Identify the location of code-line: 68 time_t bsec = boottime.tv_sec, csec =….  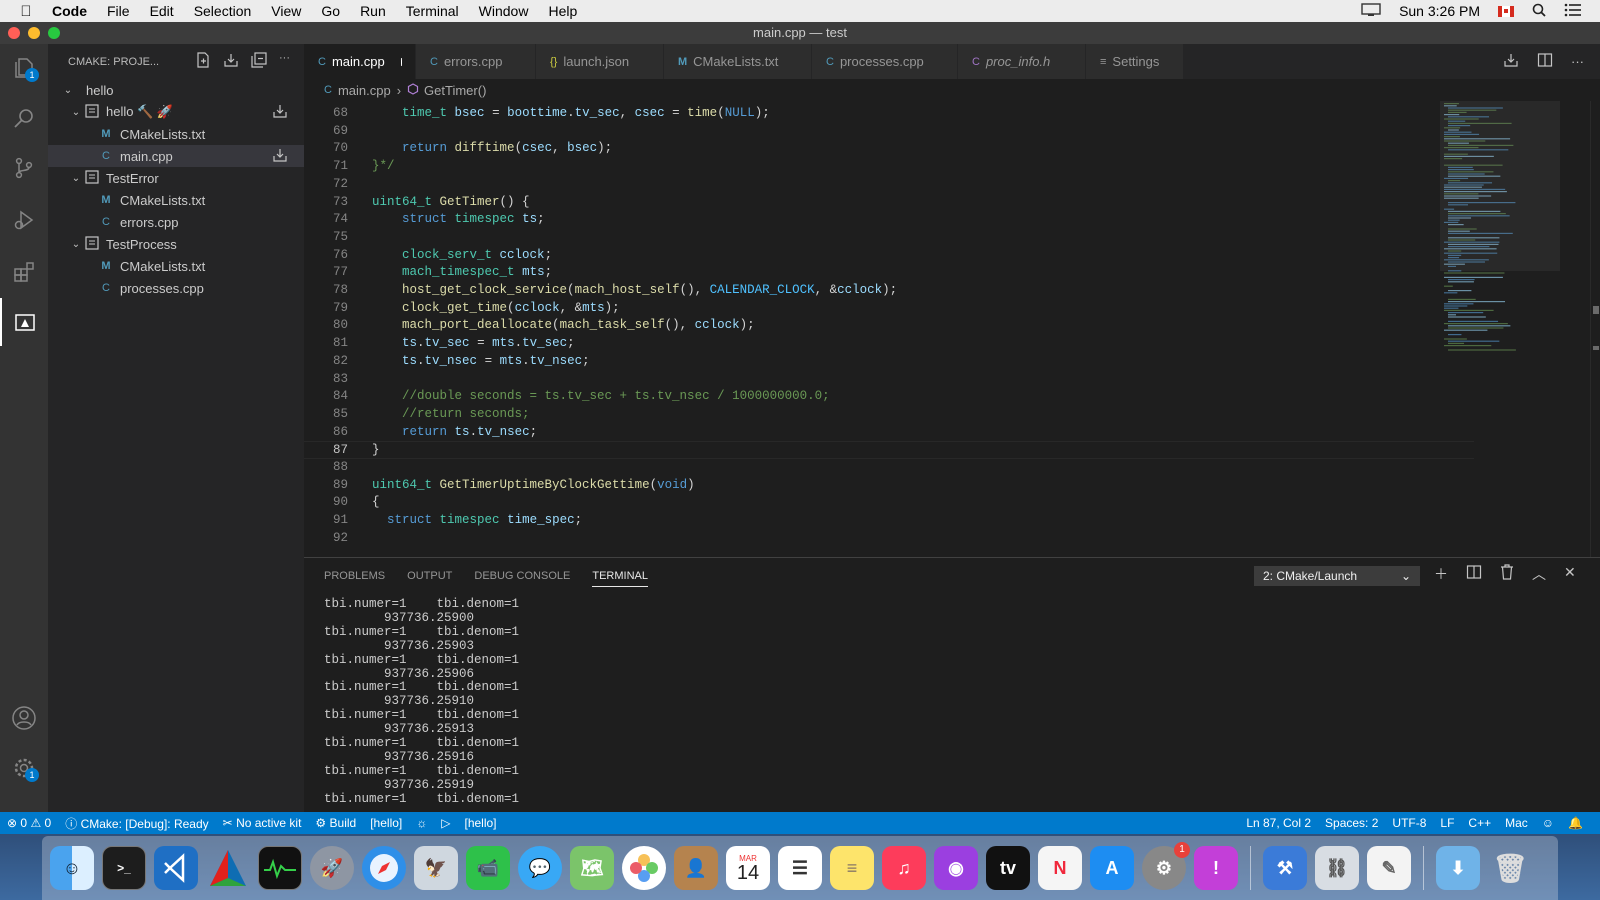
(889, 114).